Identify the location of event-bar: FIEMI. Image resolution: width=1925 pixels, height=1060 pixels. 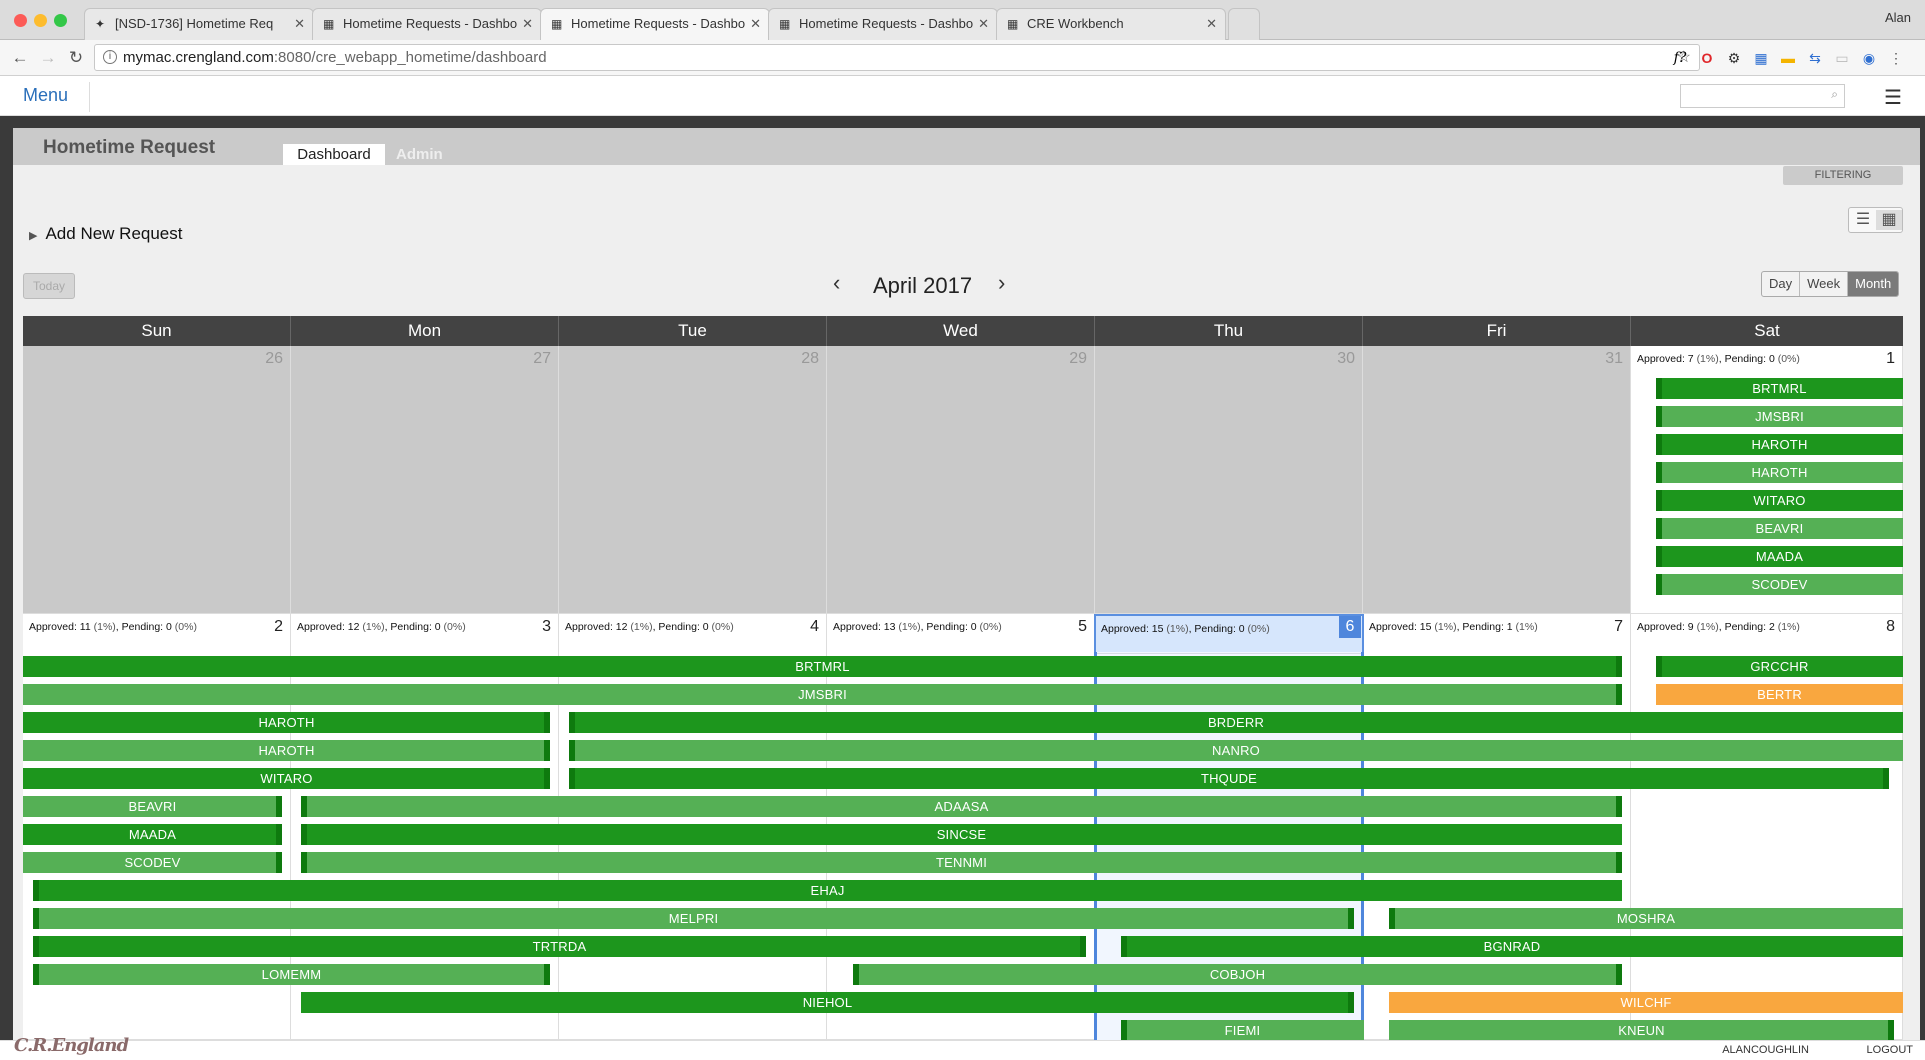
(1242, 1030).